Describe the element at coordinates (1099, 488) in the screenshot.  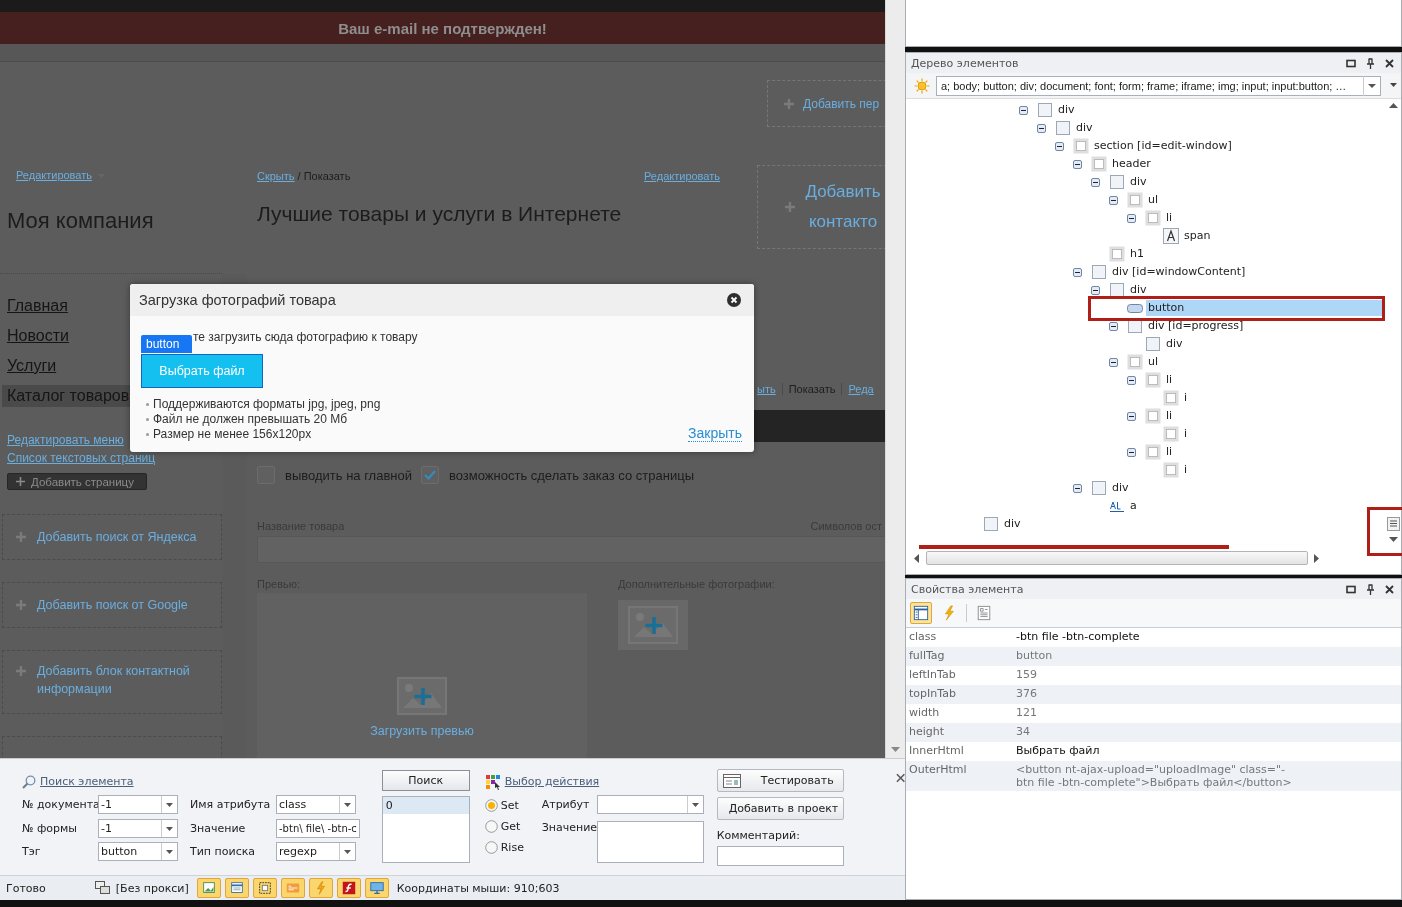
I see `element-icon` at that location.